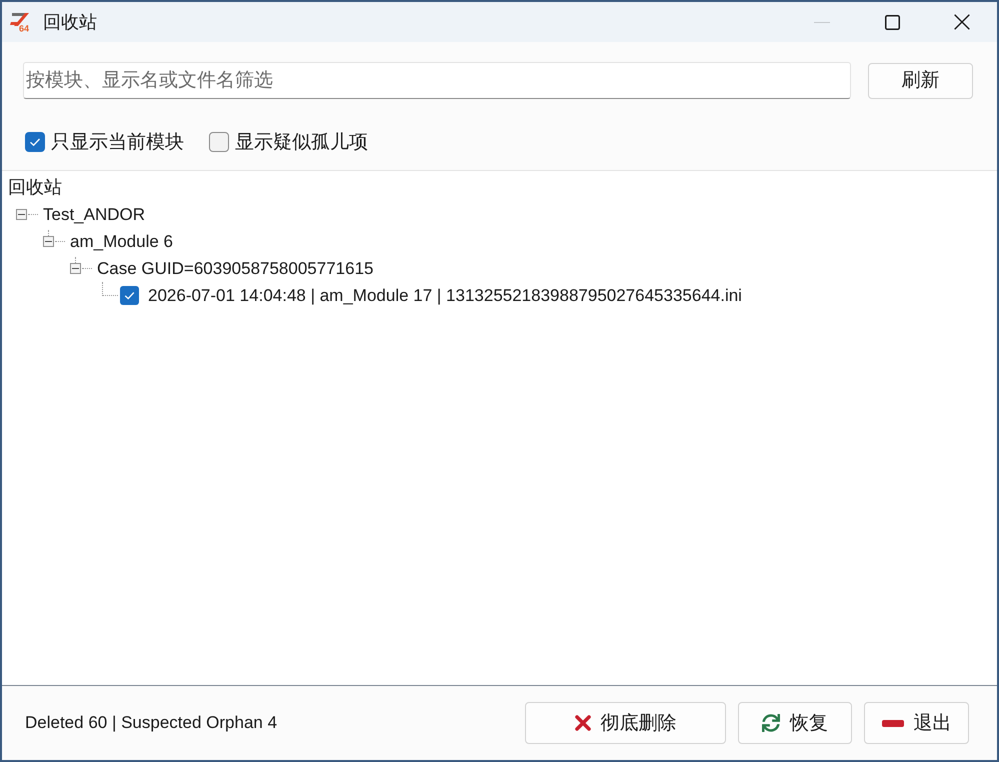 The image size is (999, 762). What do you see at coordinates (235, 268) in the screenshot?
I see `tree-node-label: Case GUID=6039058758005771615` at bounding box center [235, 268].